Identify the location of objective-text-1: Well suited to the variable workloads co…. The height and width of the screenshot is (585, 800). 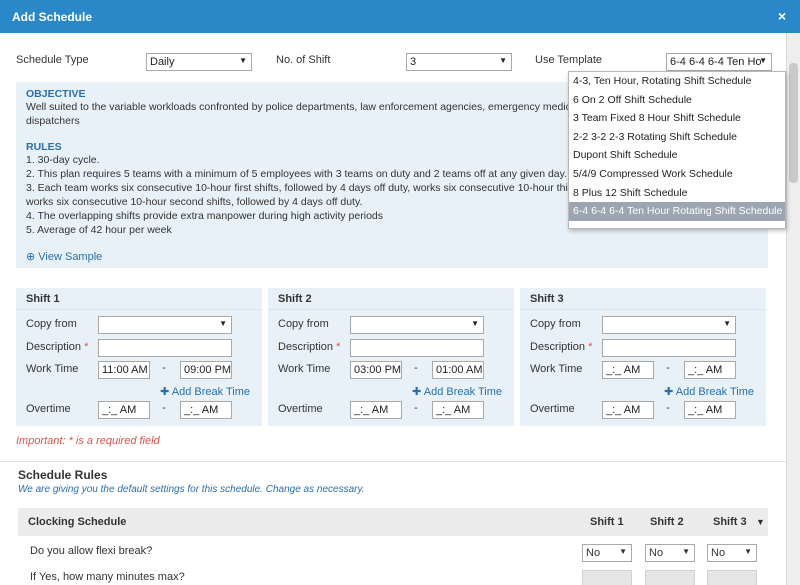
(298, 107).